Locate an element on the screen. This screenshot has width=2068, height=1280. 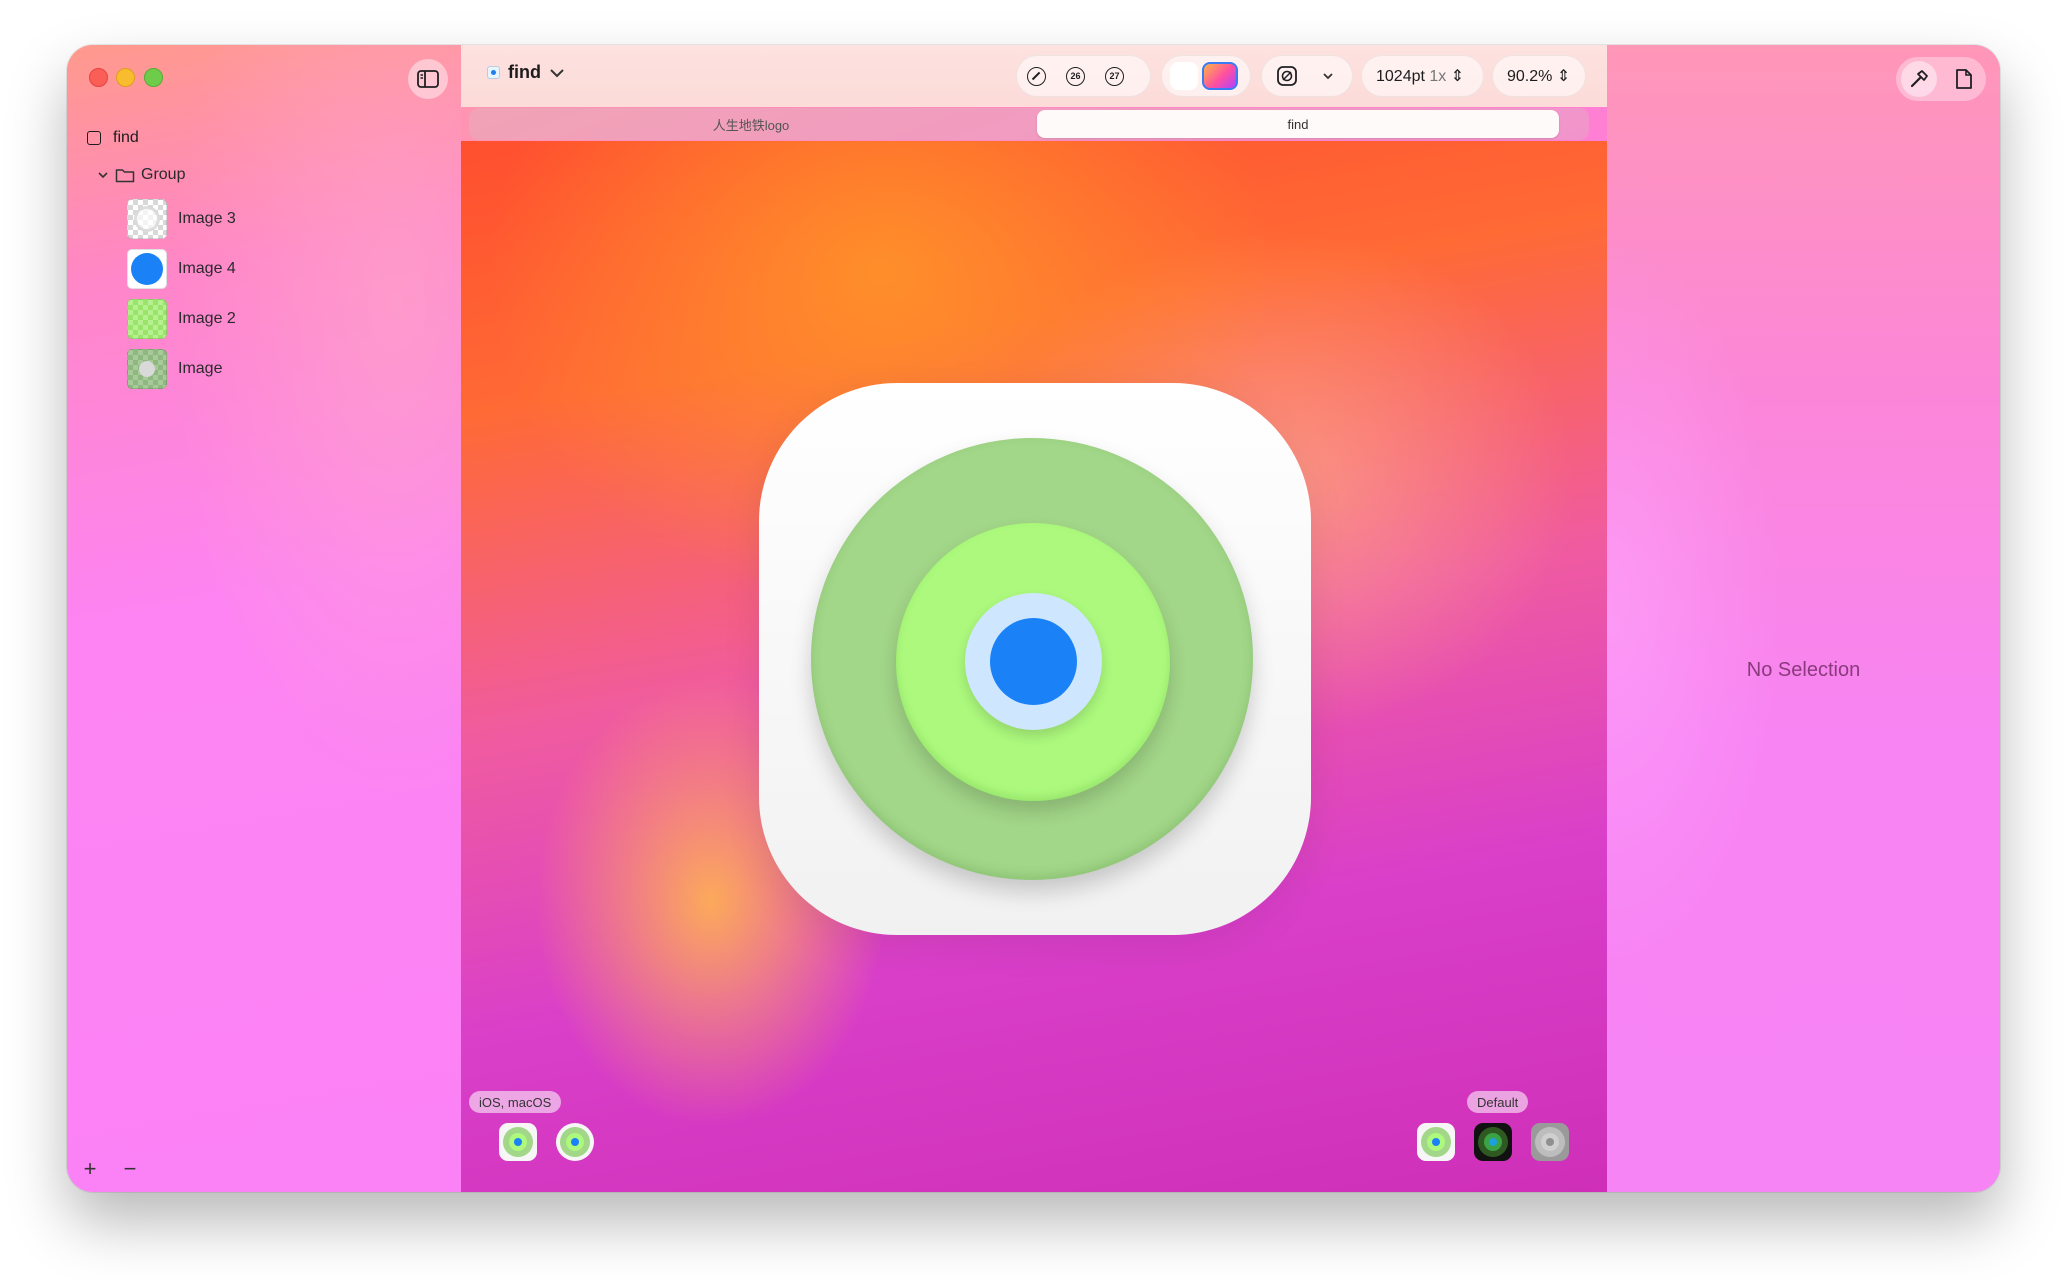
layer-row-image-4: Image 4 is located at coordinates (181, 269).